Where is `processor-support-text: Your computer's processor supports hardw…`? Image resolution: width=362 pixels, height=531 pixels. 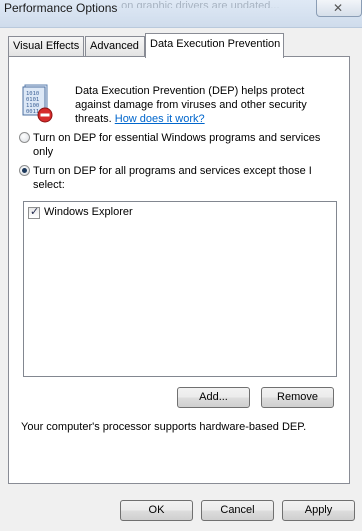 processor-support-text: Your computer's processor supports hardw… is located at coordinates (164, 427).